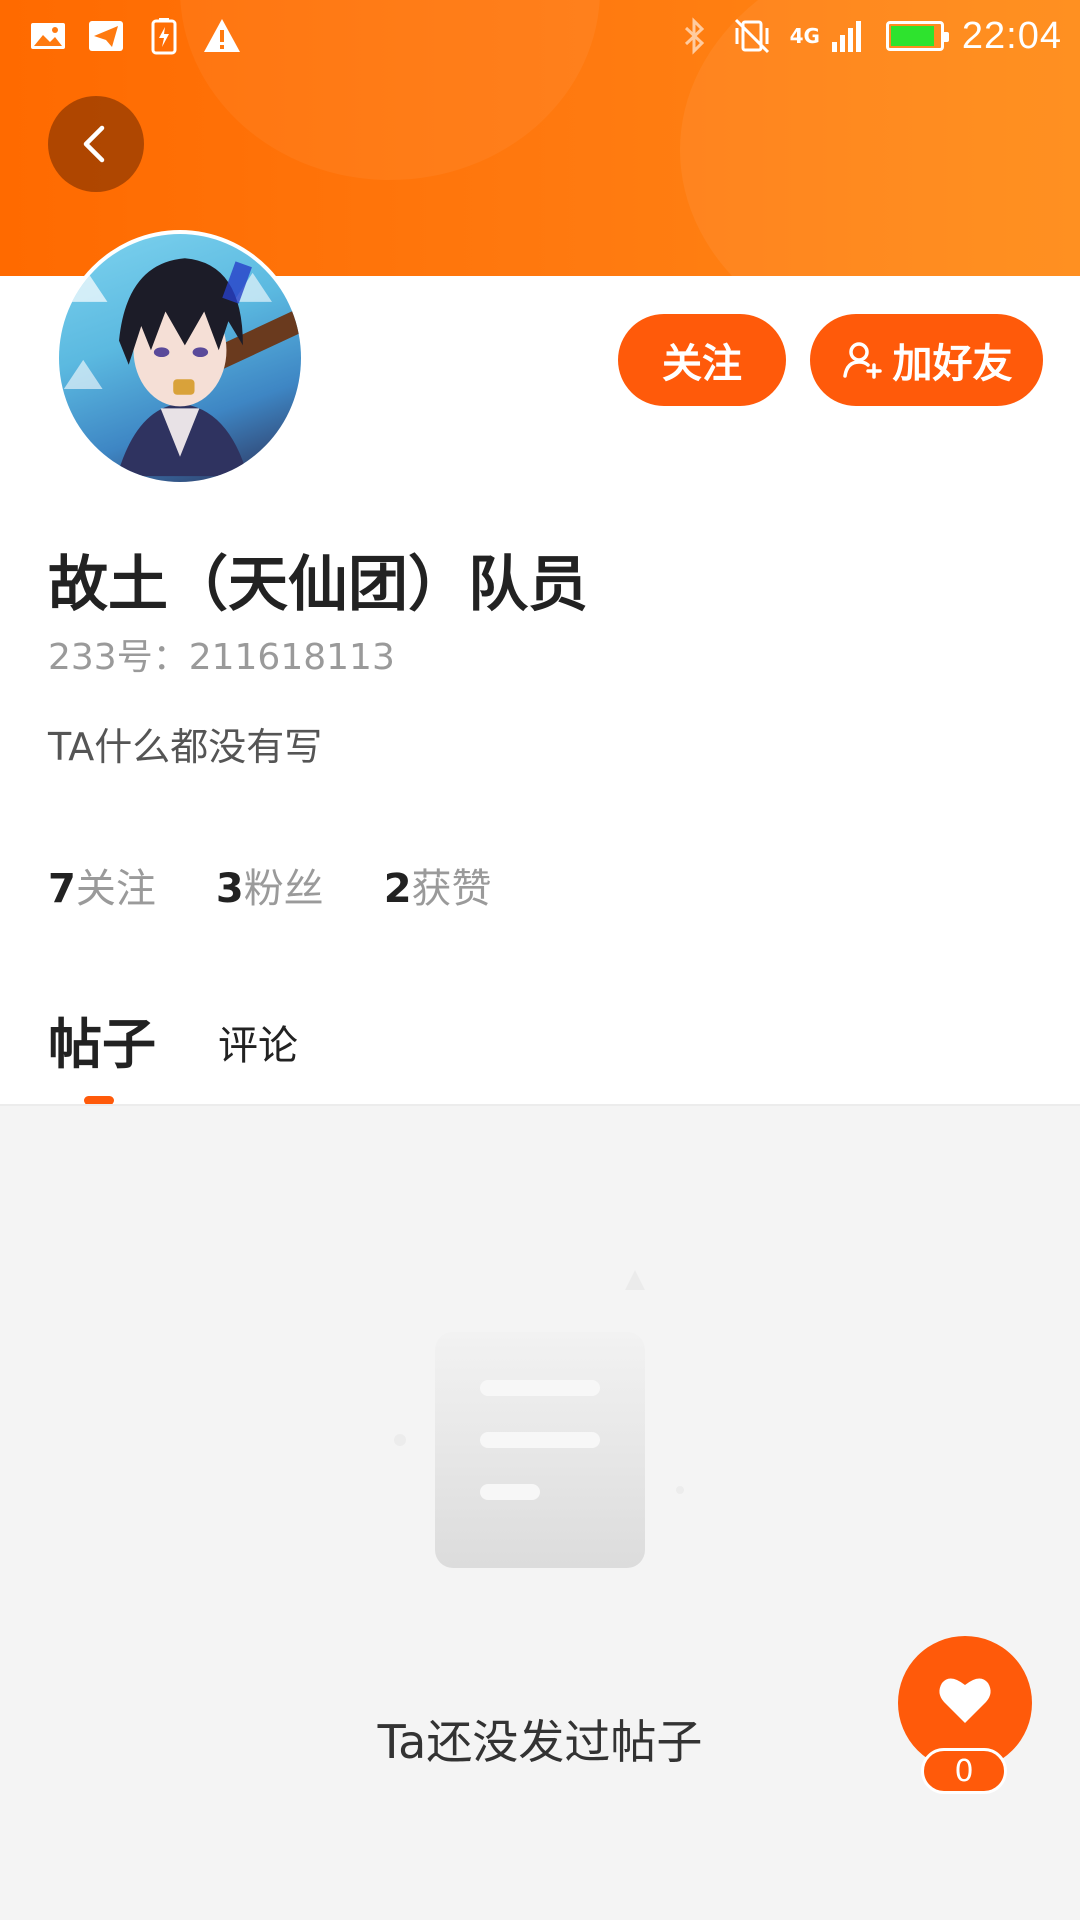 This screenshot has width=1080, height=1920. Describe the element at coordinates (1011, 35) in the screenshot. I see `status-time: 22:04` at that location.